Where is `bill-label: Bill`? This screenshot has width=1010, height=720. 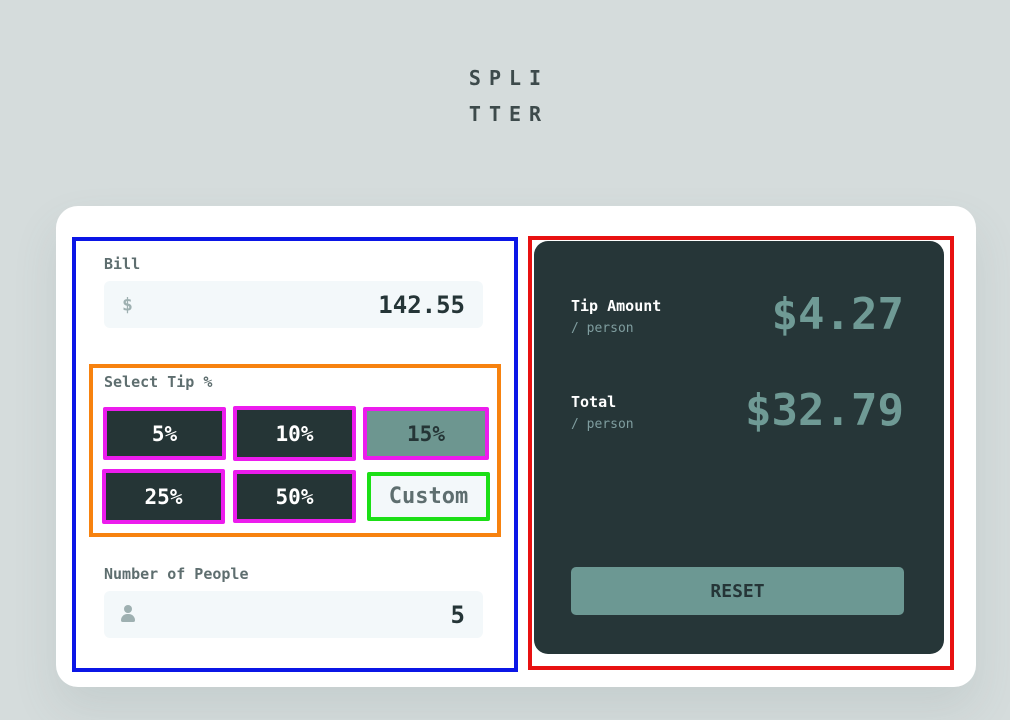
bill-label: Bill is located at coordinates (122, 264).